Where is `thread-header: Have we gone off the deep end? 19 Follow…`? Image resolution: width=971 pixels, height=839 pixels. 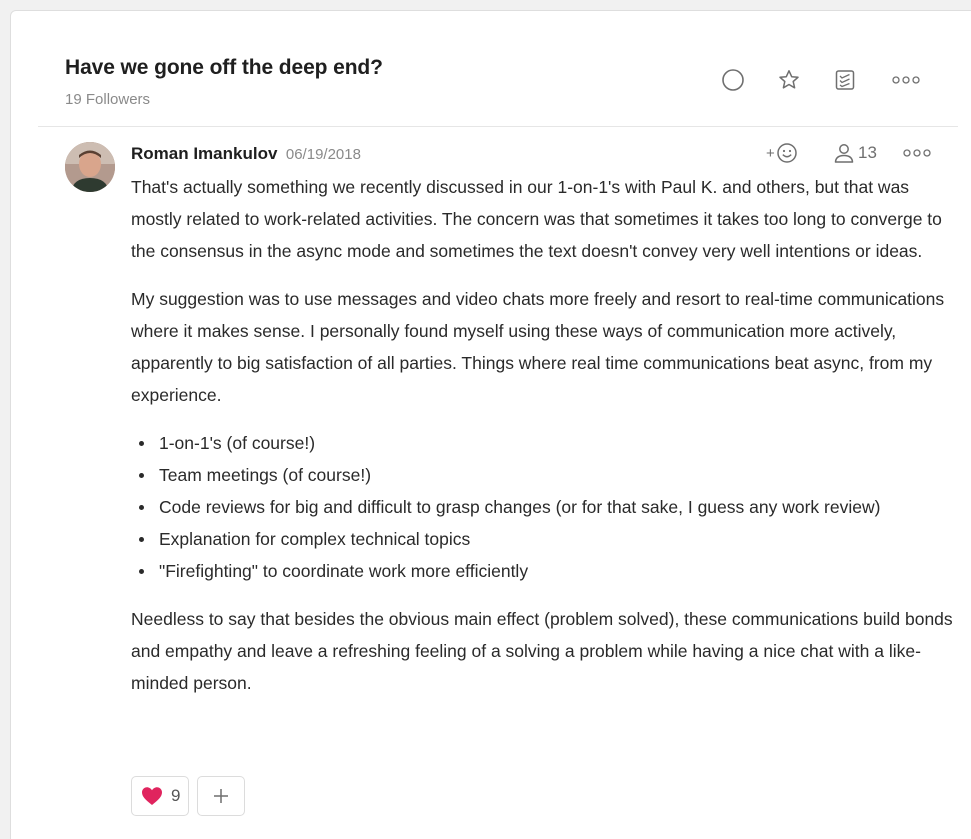
thread-header: Have we gone off the deep end? 19 Follow… is located at coordinates (491, 69).